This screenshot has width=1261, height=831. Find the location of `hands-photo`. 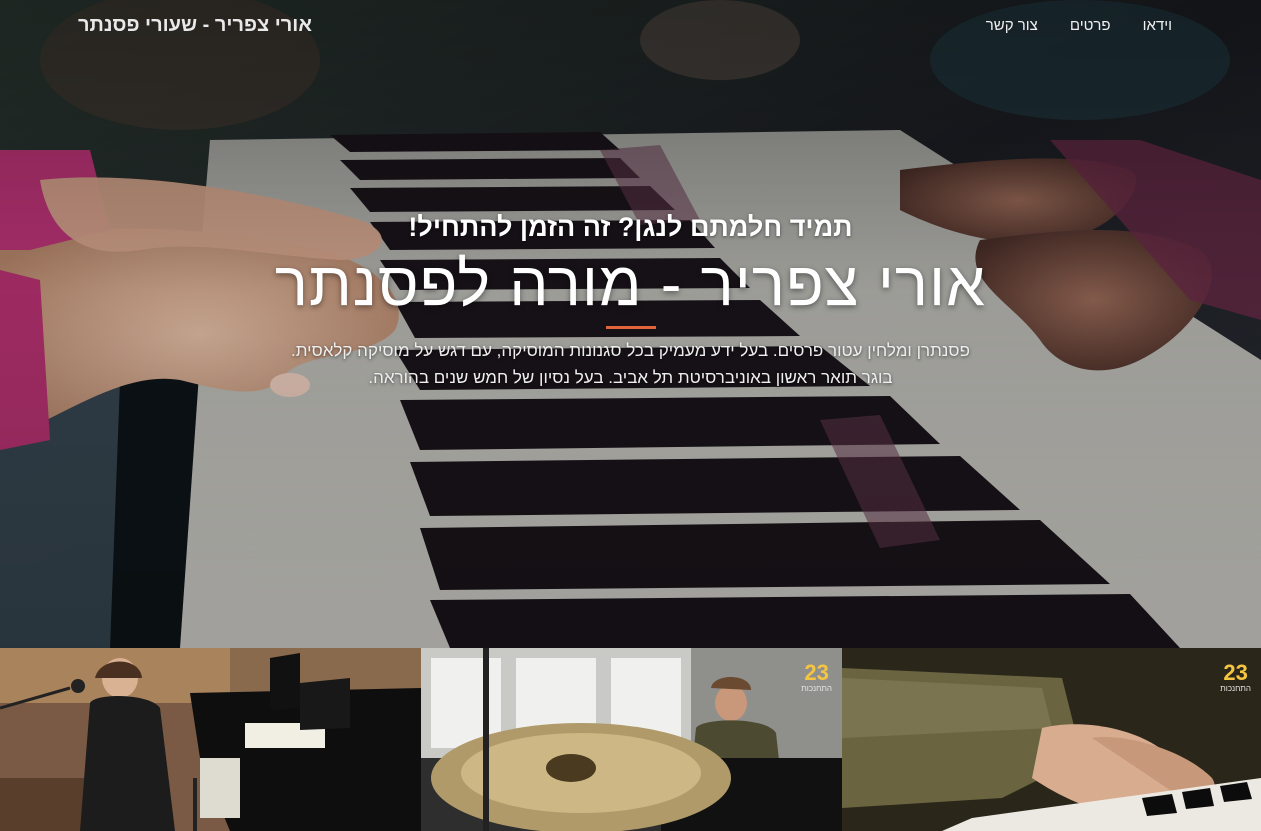

hands-photo is located at coordinates (1051, 739).